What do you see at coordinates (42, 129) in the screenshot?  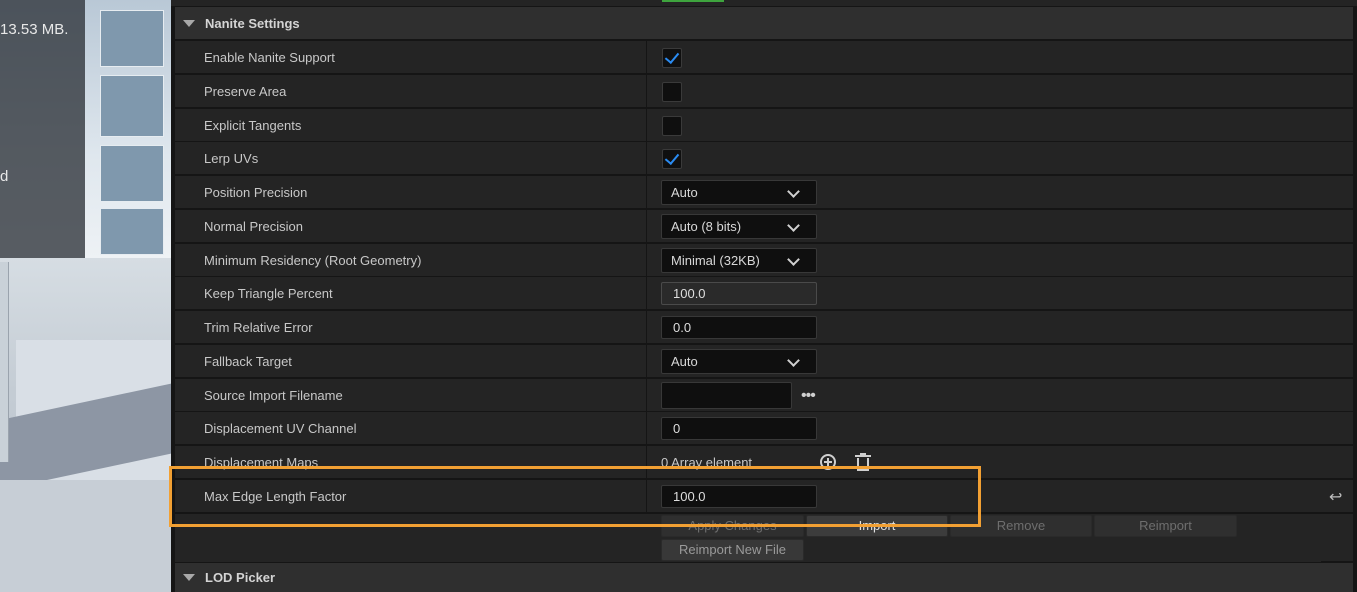 I see `stats-overlay` at bounding box center [42, 129].